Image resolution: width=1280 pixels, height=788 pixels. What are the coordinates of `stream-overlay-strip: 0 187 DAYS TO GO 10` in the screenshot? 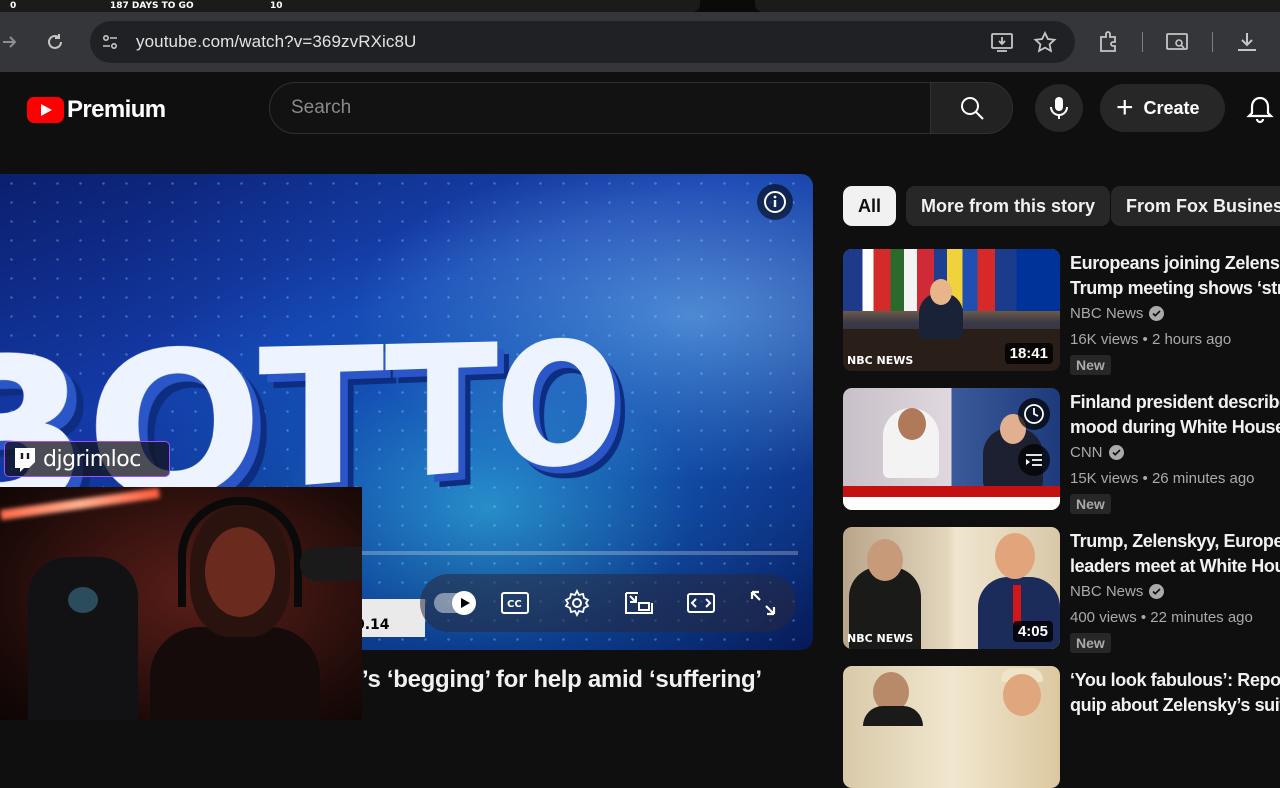 It's located at (640, 6).